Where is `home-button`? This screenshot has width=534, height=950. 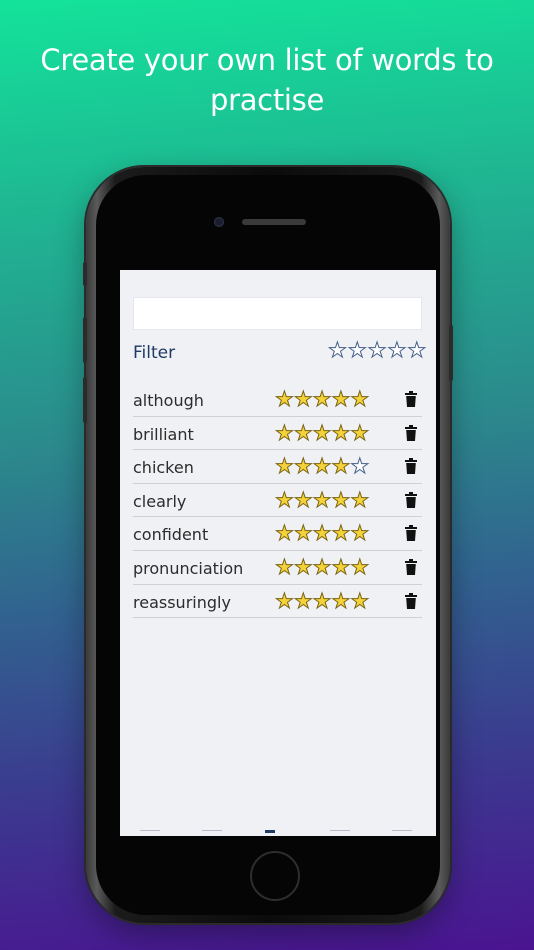 home-button is located at coordinates (275, 876).